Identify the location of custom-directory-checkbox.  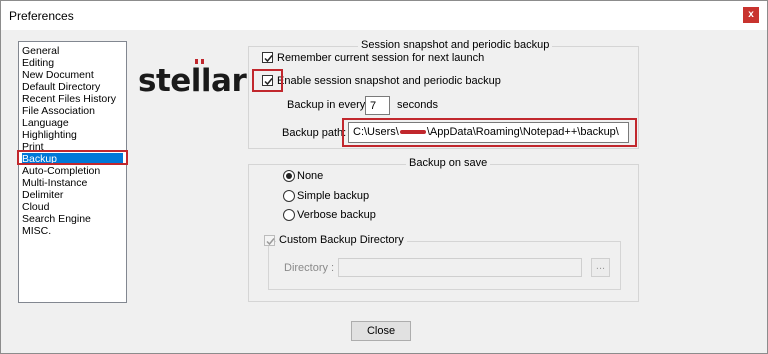
(269, 240).